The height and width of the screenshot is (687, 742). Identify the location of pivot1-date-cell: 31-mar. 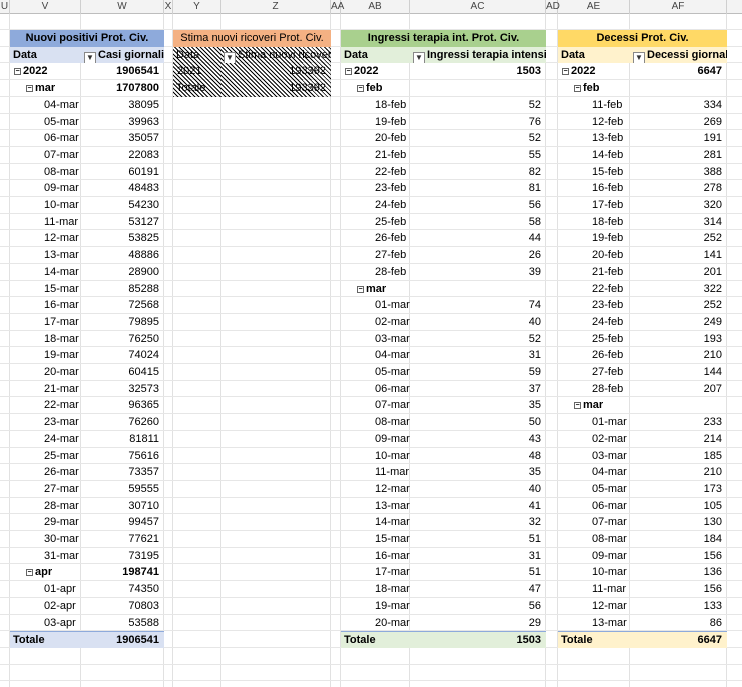
(45, 556).